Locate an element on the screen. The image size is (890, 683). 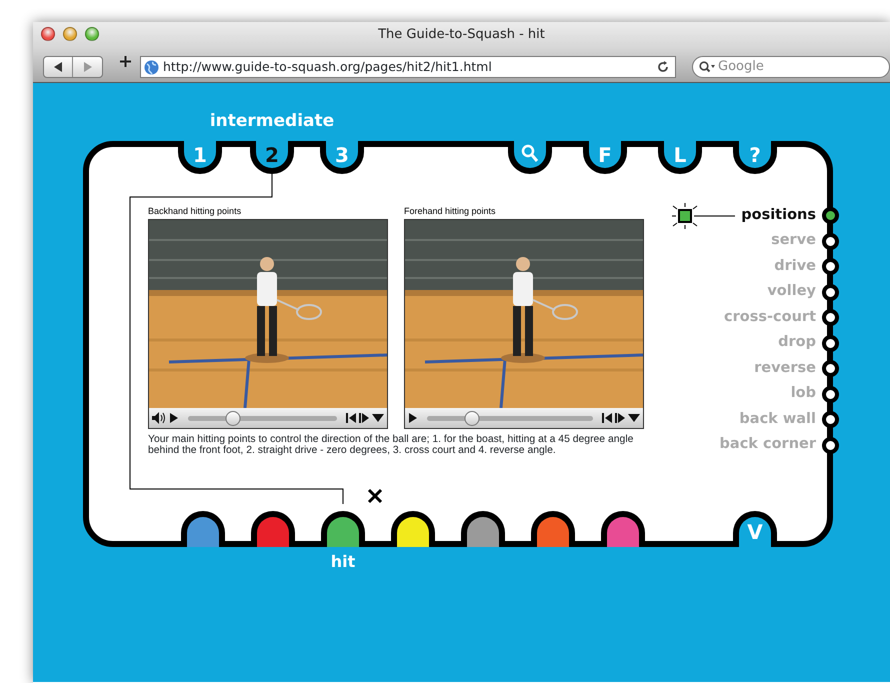
topic-link: drive is located at coordinates (795, 267).